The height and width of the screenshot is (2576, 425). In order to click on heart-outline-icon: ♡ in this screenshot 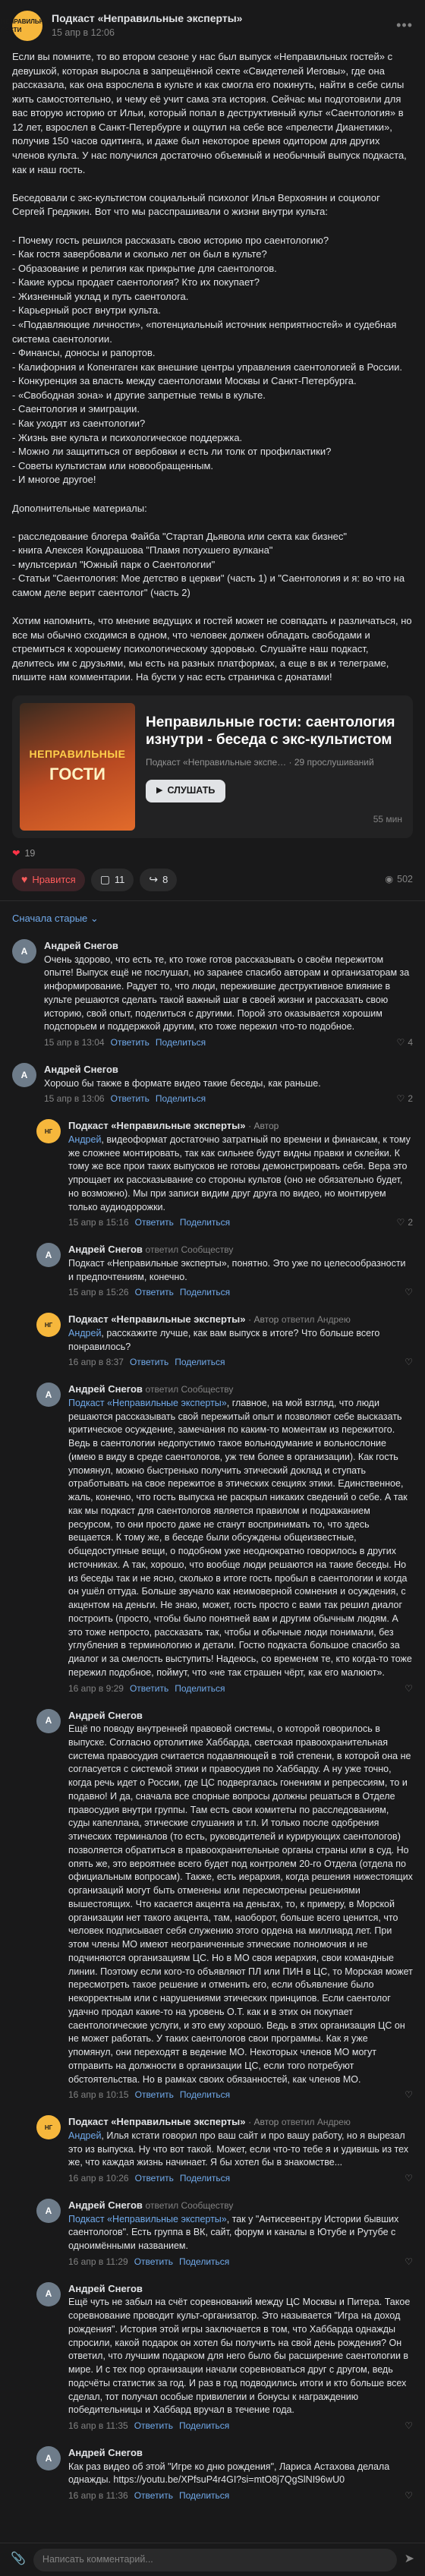, I will do `click(400, 1099)`.